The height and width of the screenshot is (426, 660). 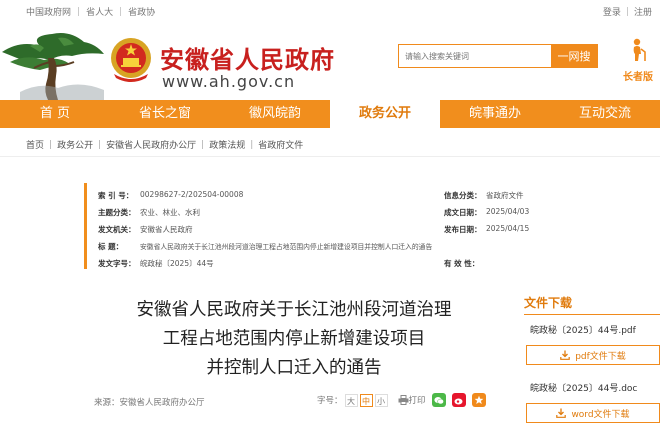 I want to click on meta-label: 索 引 号：, so click(x=116, y=195).